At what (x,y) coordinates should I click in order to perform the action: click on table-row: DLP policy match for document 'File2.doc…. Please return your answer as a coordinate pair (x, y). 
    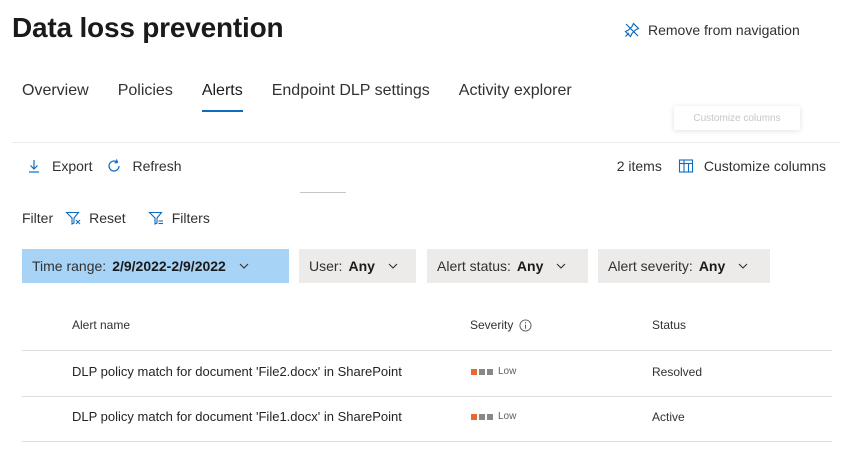
    Looking at the image, I should click on (426, 374).